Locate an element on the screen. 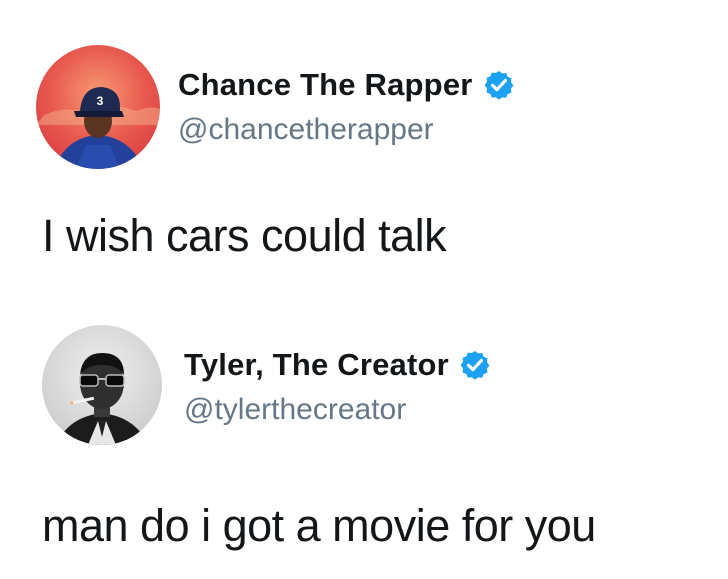  avatar-image: 3 is located at coordinates (98, 107).